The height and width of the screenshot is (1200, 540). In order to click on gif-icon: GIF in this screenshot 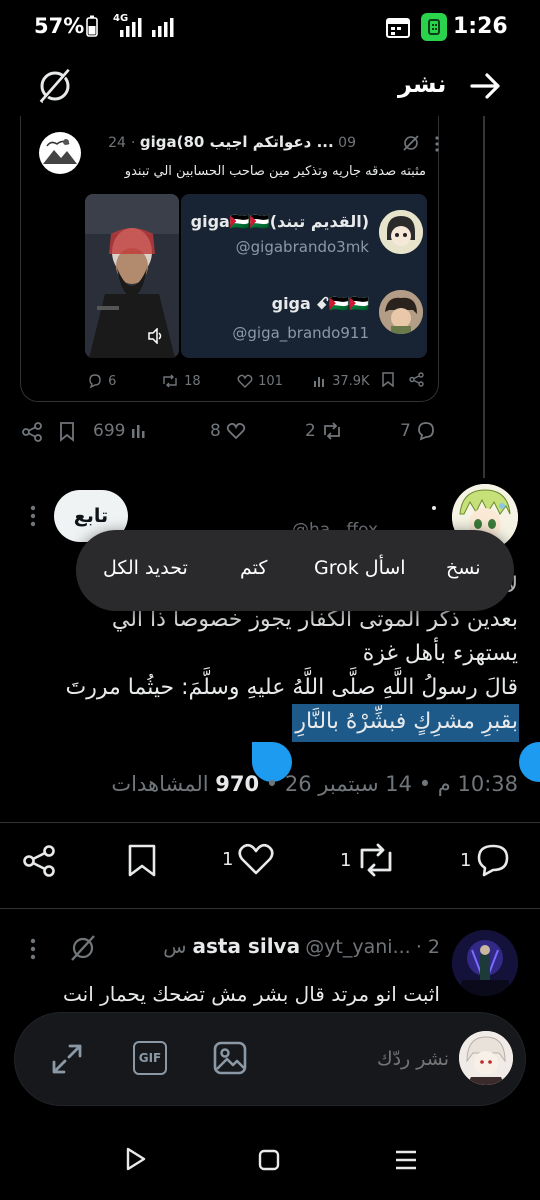, I will do `click(150, 1058)`.